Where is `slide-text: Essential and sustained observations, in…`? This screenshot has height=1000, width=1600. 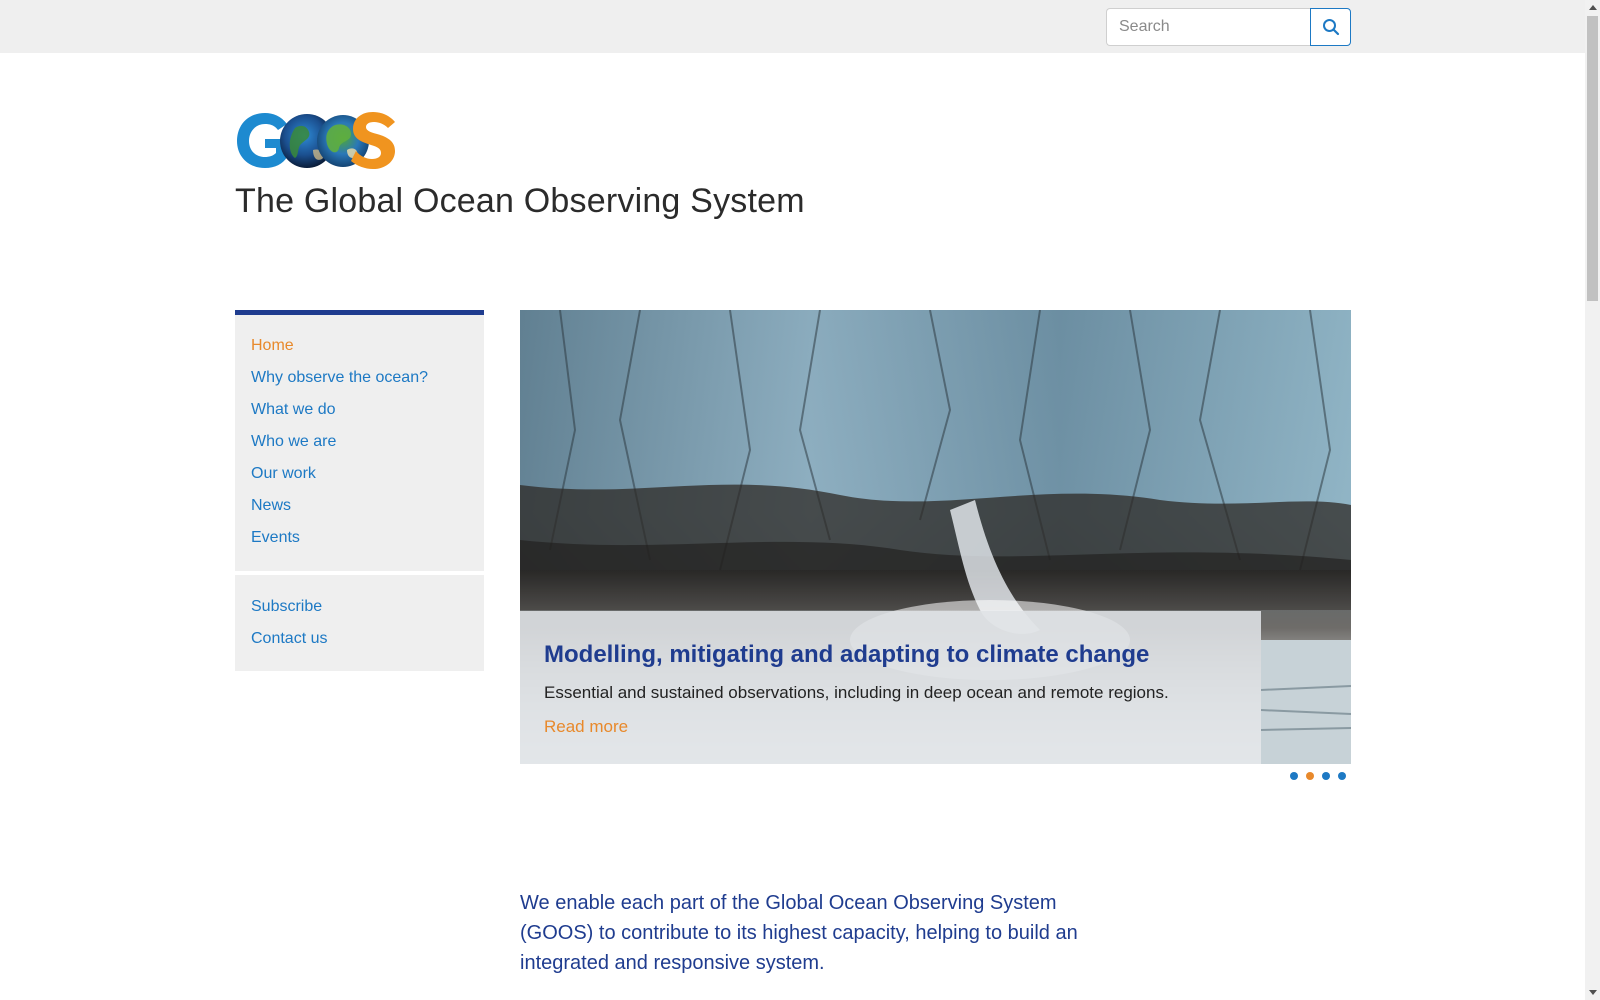 slide-text: Essential and sustained observations, in… is located at coordinates (856, 692).